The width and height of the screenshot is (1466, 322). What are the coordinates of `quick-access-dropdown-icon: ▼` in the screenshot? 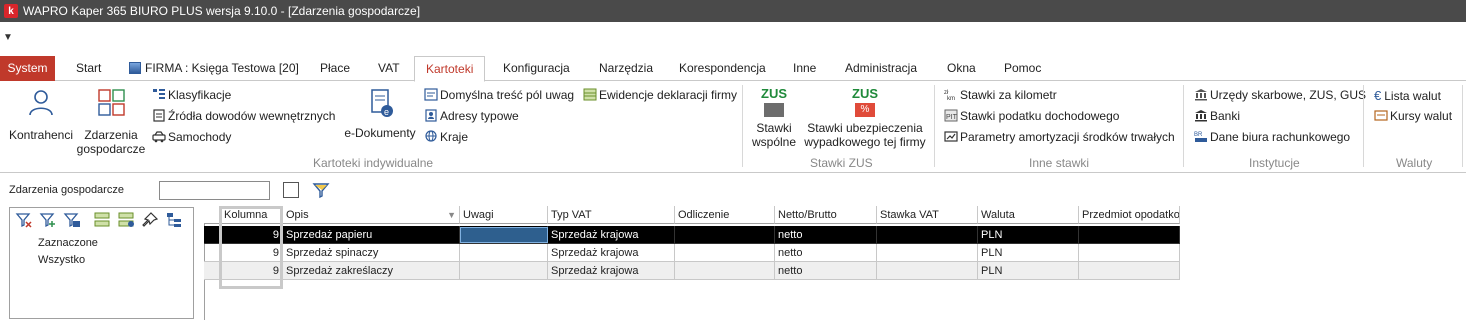 It's located at (8, 37).